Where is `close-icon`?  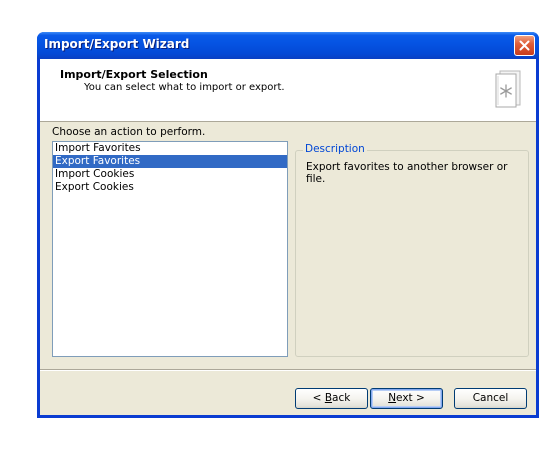 close-icon is located at coordinates (524, 45).